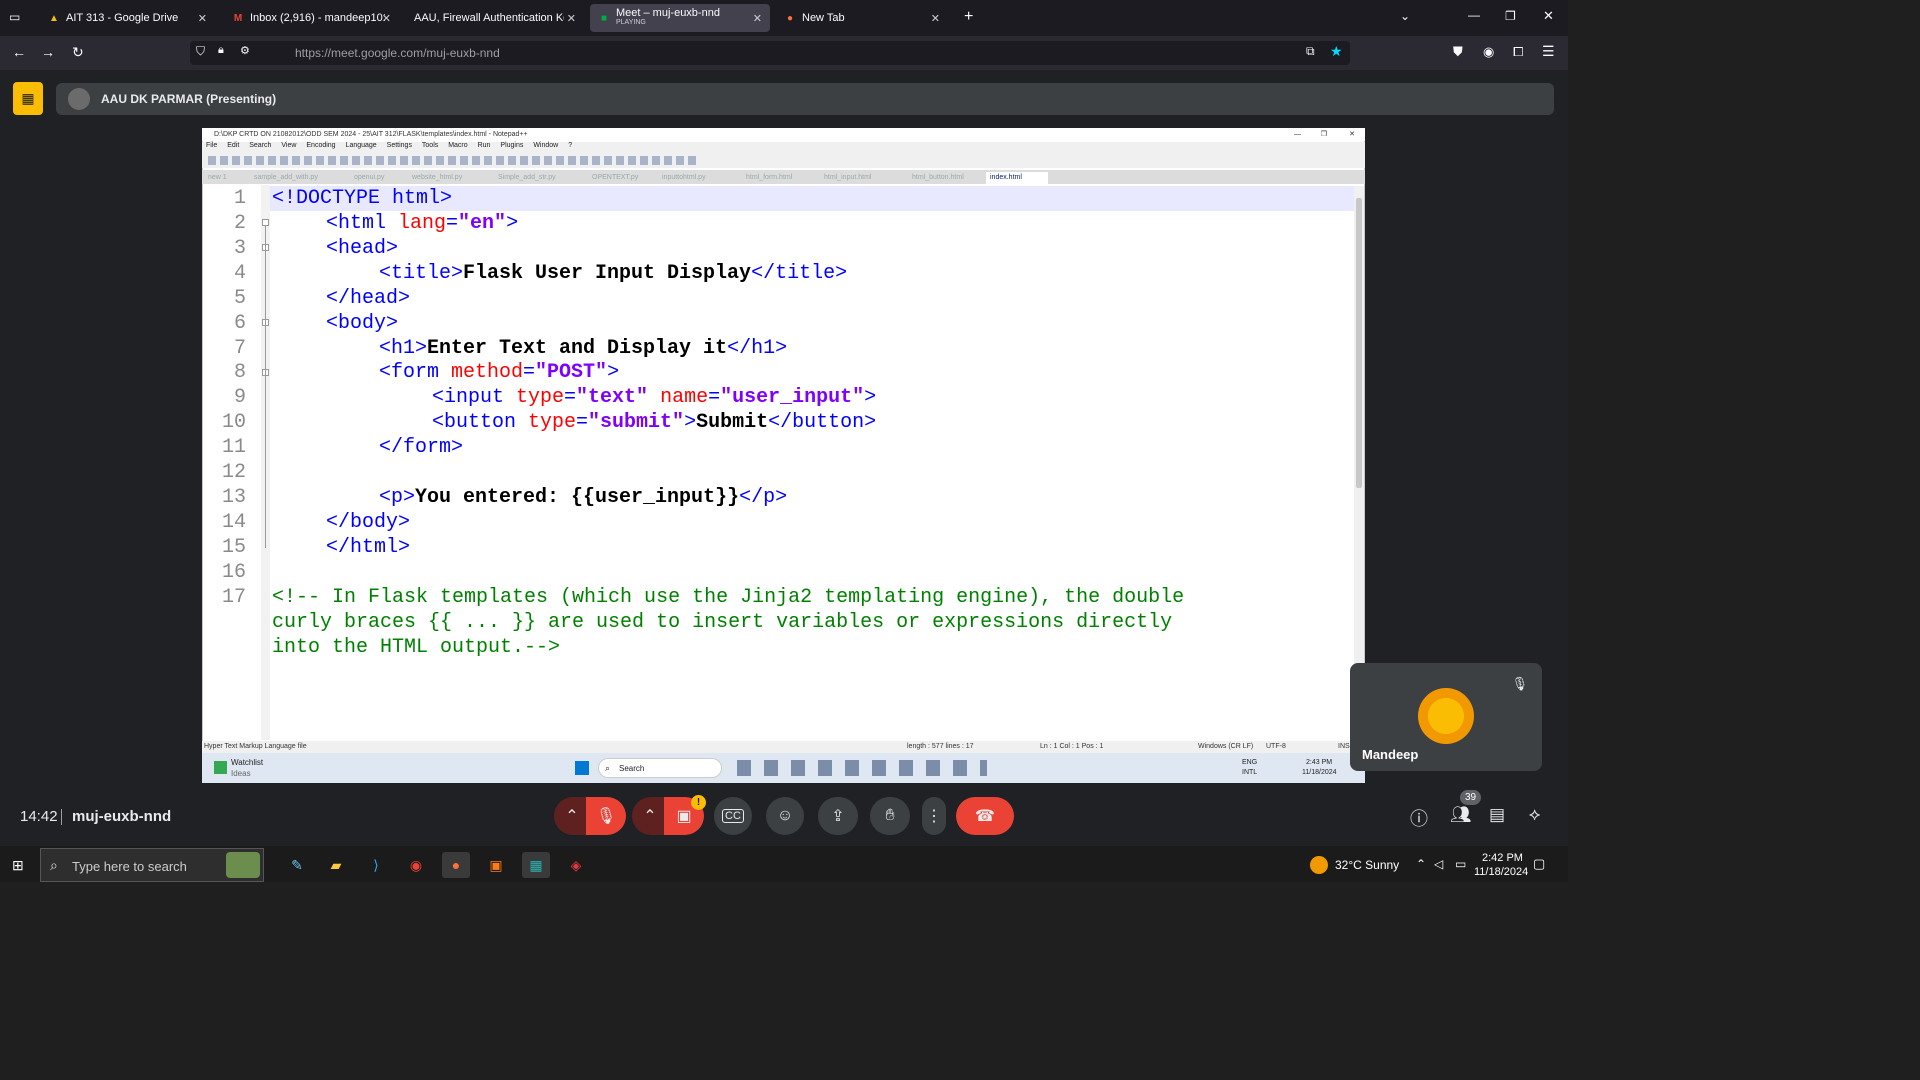  What do you see at coordinates (660, 768) in the screenshot?
I see `remote-search-box: ⌕ Search` at bounding box center [660, 768].